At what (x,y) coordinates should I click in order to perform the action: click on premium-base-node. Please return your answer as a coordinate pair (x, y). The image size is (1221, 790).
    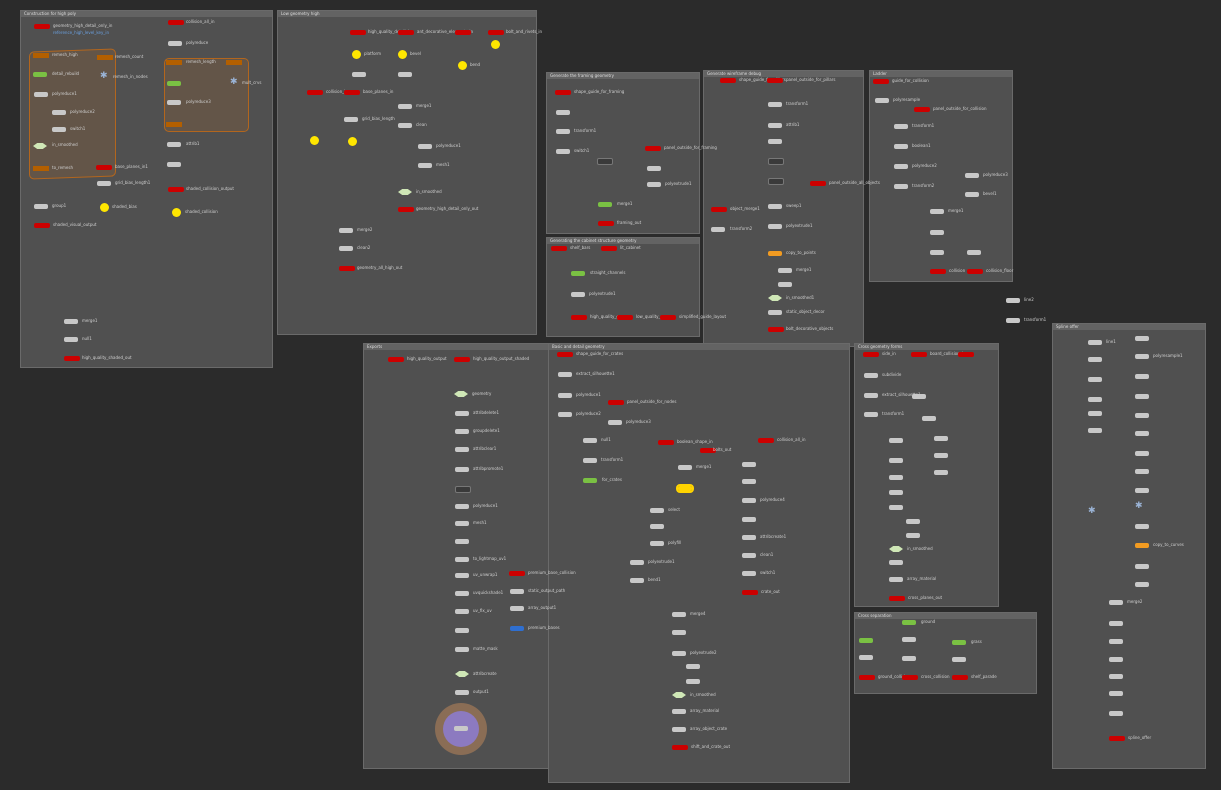
    Looking at the image, I should click on (517, 628).